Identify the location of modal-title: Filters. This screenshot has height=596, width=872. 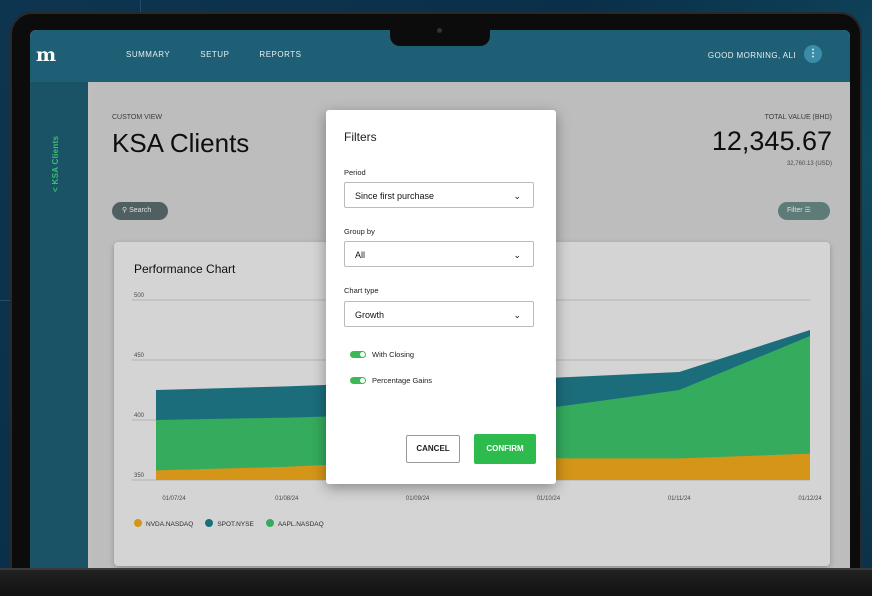
(360, 137).